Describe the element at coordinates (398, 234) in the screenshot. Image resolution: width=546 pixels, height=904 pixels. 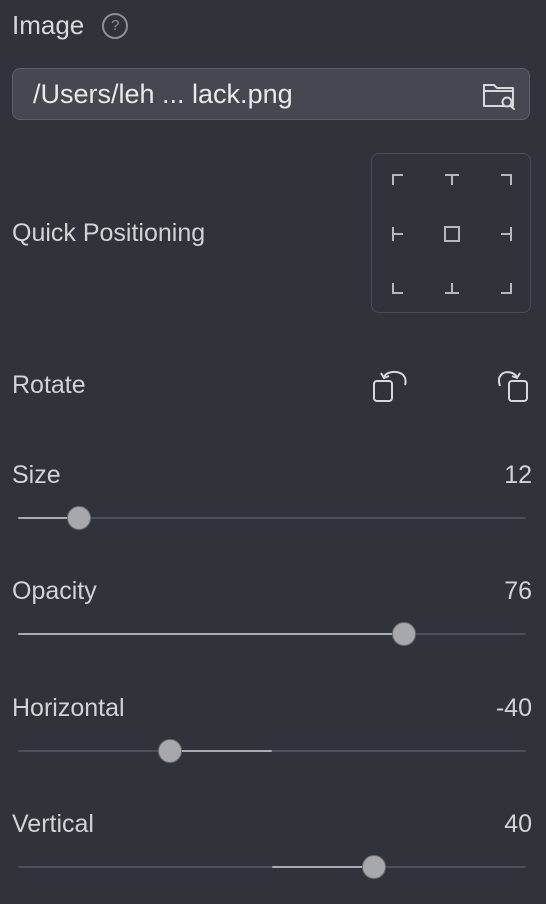
I see `position-middle-left-icon` at that location.